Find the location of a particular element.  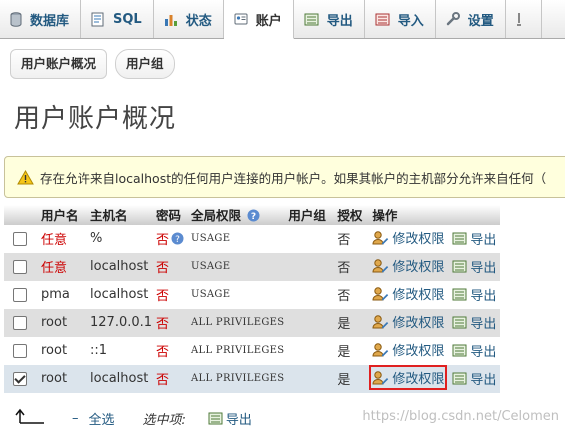

subtab-user-groups: 用户组 is located at coordinates (145, 64).